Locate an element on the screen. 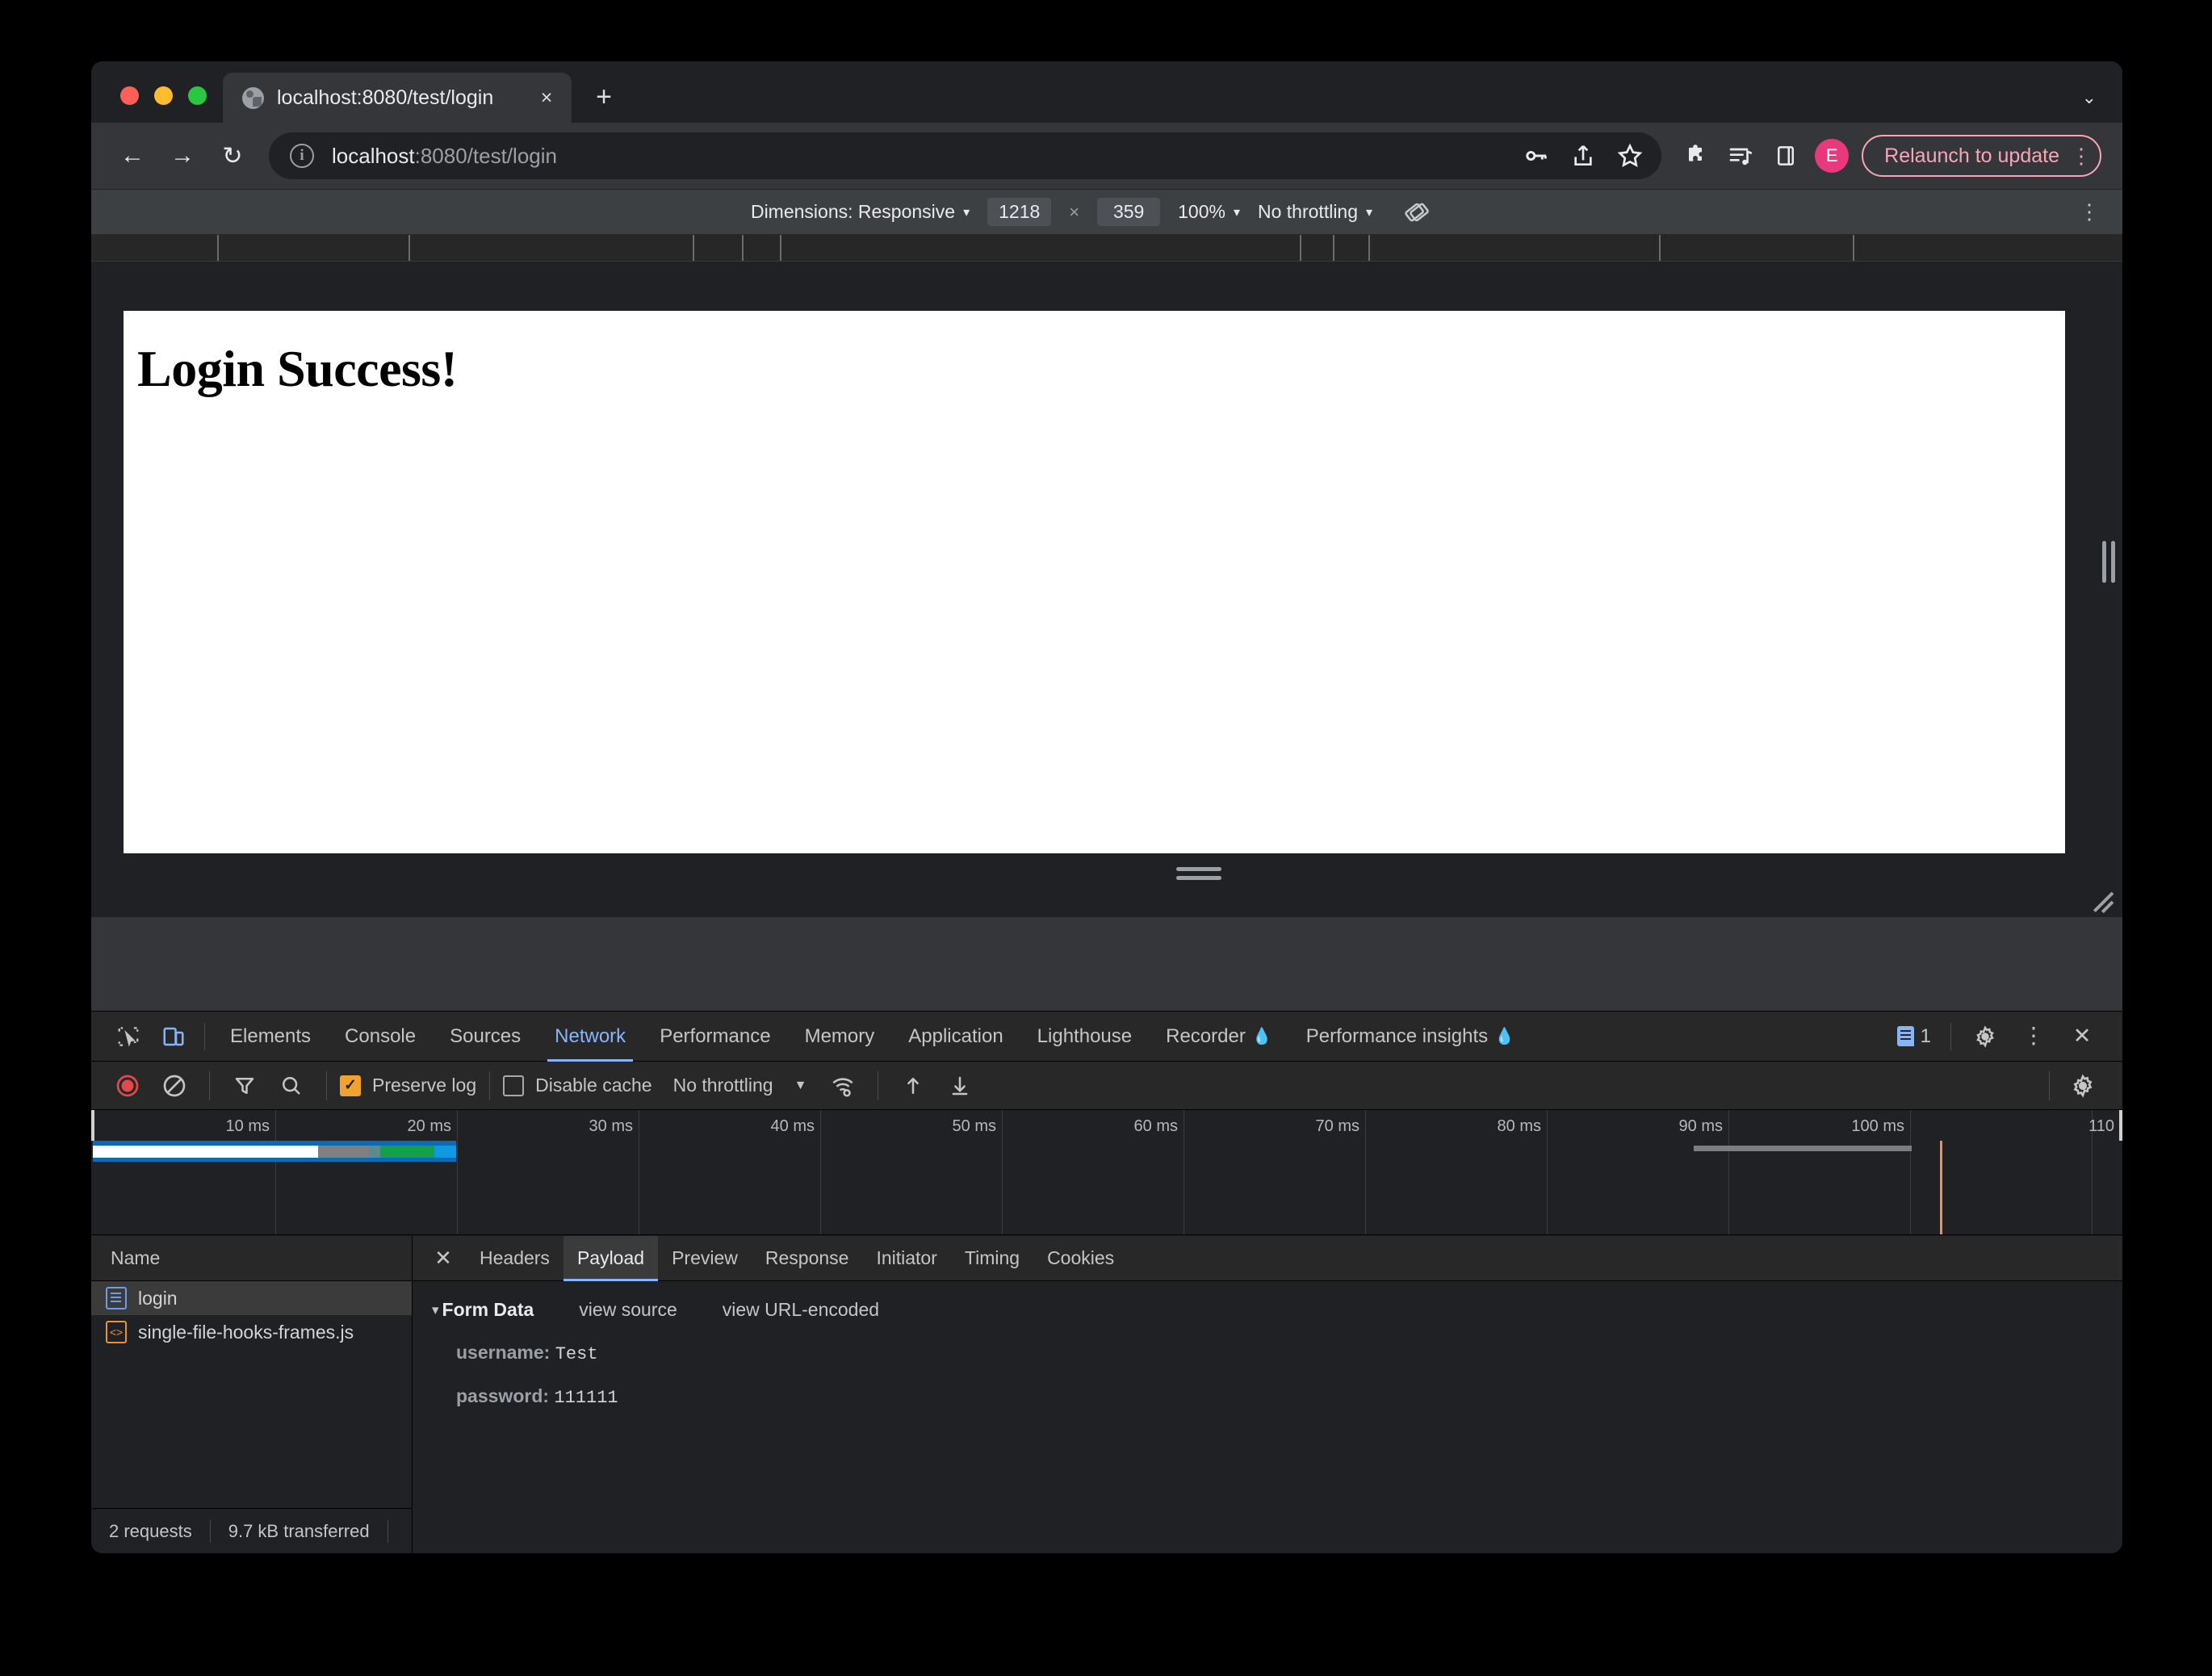 The image size is (2212, 1676). overview-left-handle is located at coordinates (92, 1125).